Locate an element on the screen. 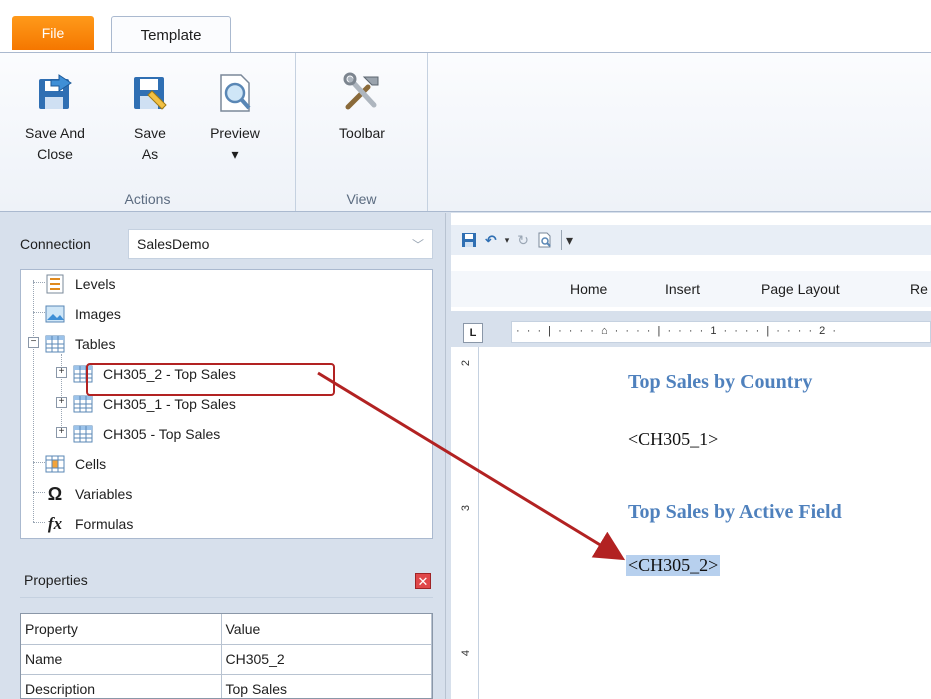 The image size is (931, 699). save-as-label-2: As is located at coordinates (150, 154).